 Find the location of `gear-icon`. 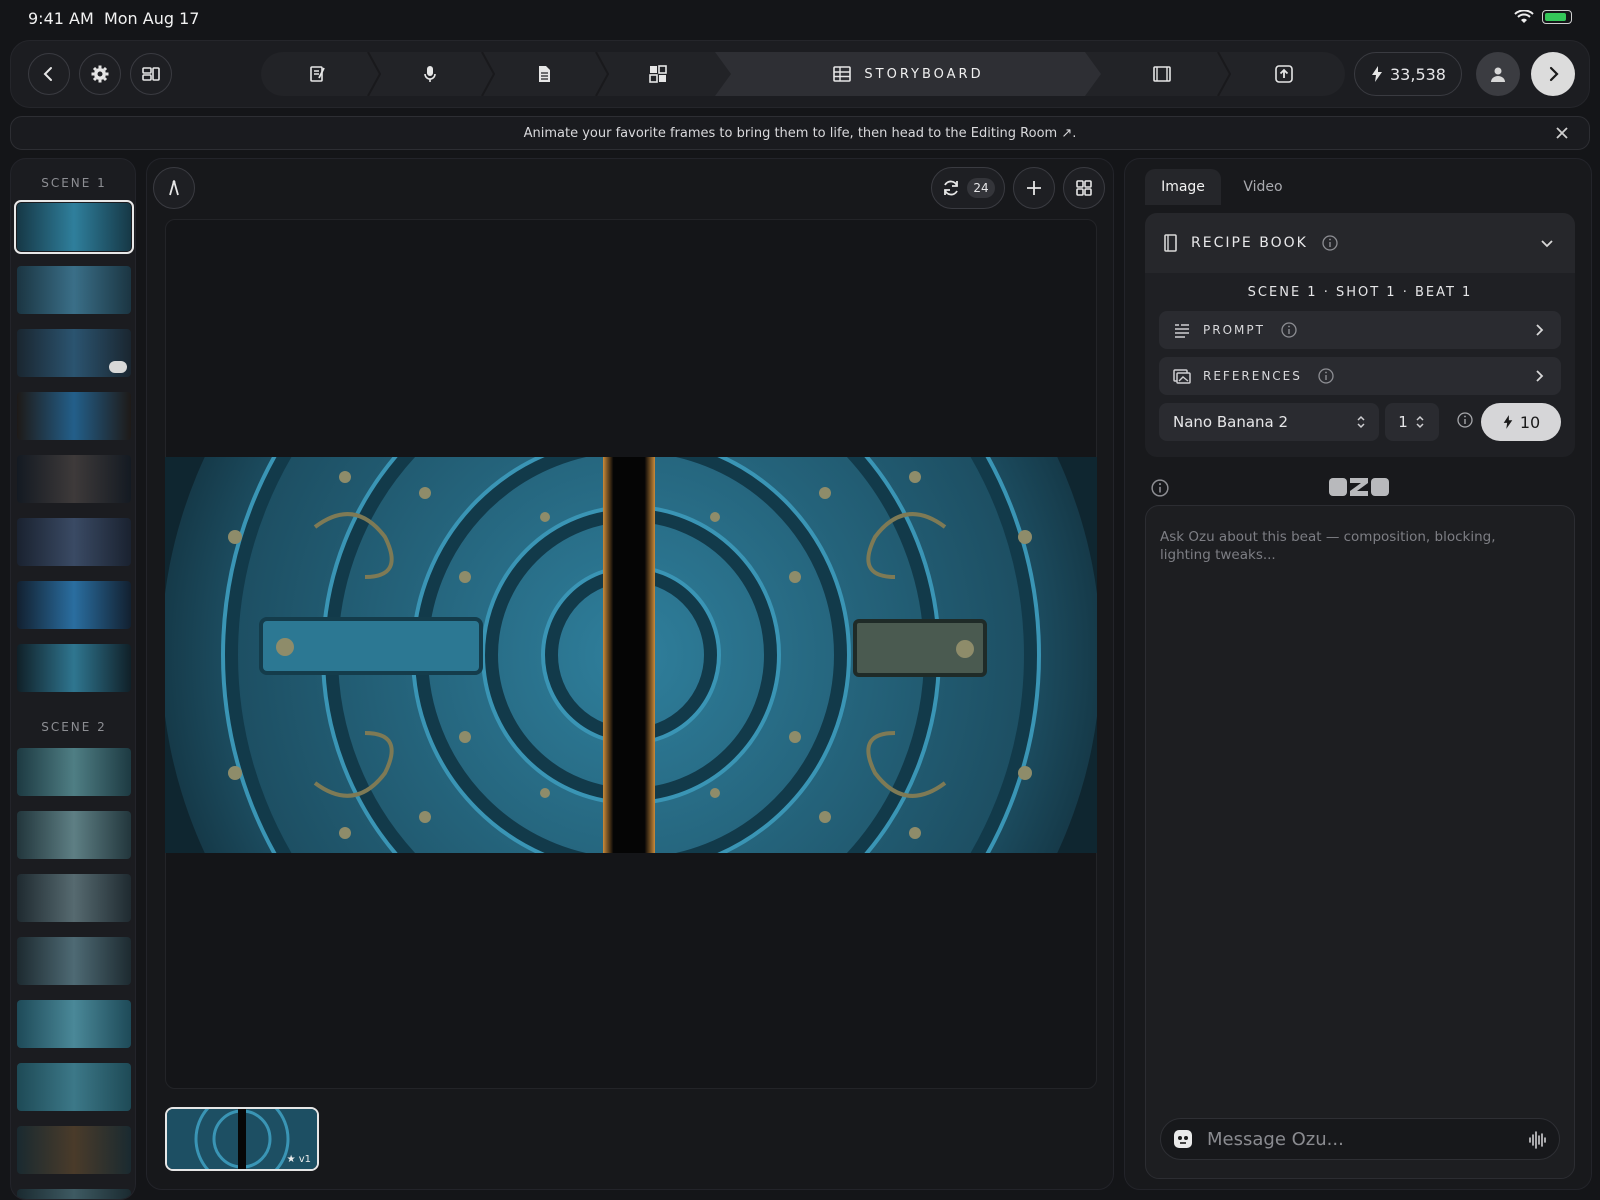

gear-icon is located at coordinates (100, 74).